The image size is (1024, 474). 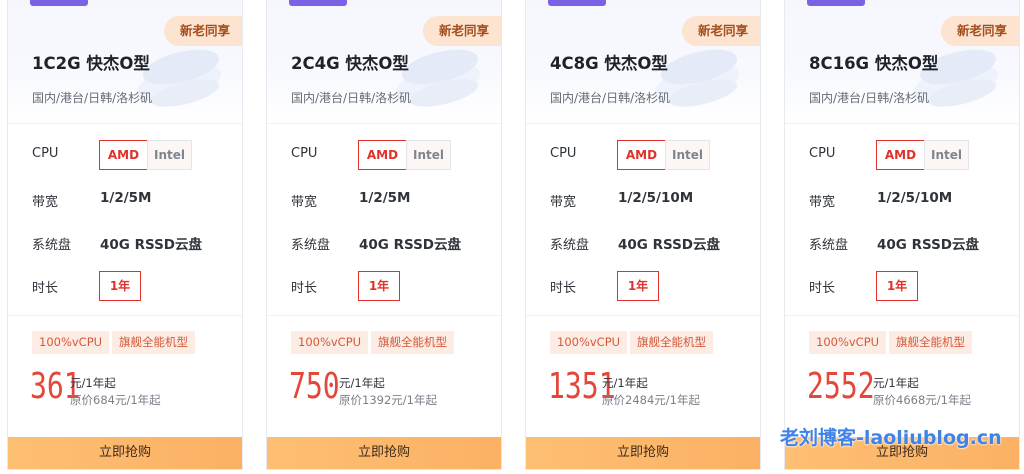 I want to click on card-header: 新老同享 8C16G 快杰O型 国内/港台/日韩/洛杉矶, so click(x=902, y=62).